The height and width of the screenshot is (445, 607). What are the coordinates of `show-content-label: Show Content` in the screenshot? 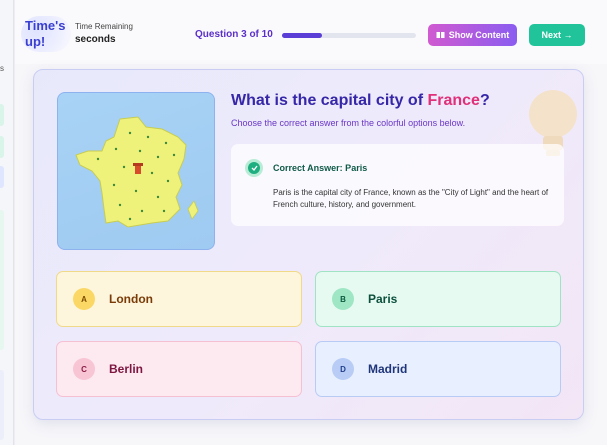 It's located at (479, 35).